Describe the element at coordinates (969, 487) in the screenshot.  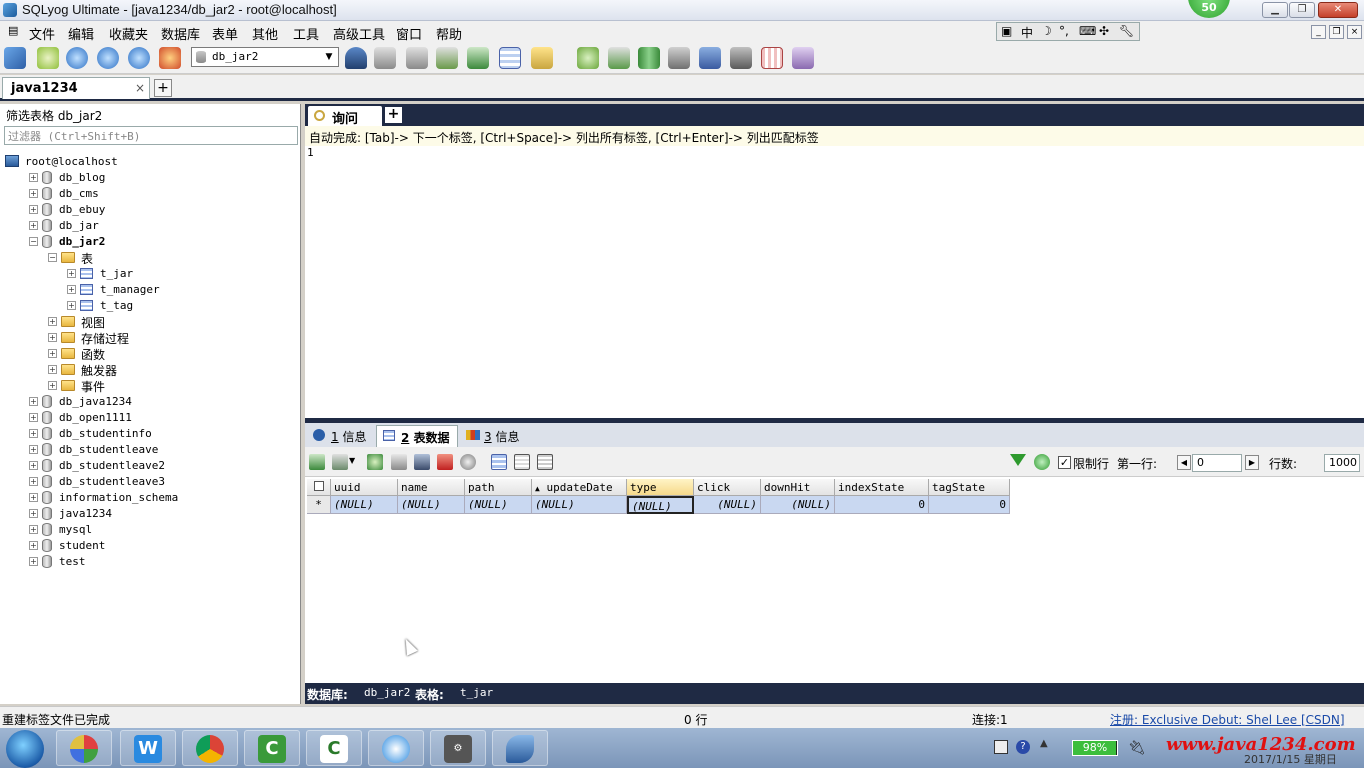
I see `column-header-tagstate: tagState` at that location.